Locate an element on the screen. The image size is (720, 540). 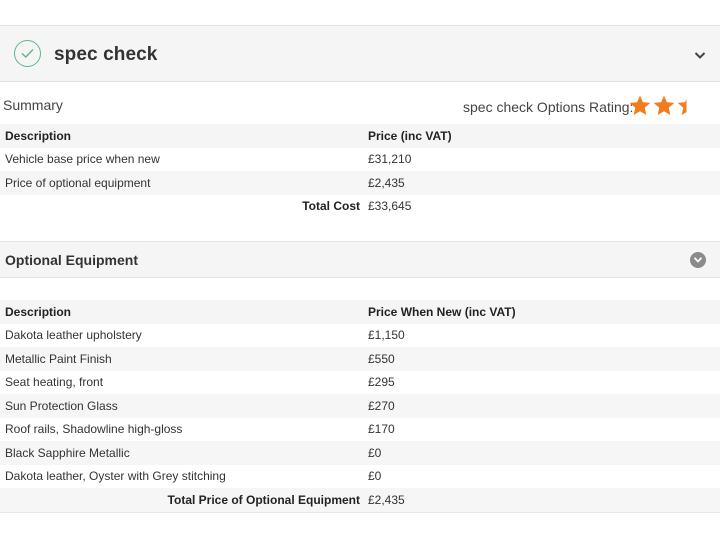
table-row: Roof rails, Shadowline high-gloss £170 is located at coordinates (360, 430).